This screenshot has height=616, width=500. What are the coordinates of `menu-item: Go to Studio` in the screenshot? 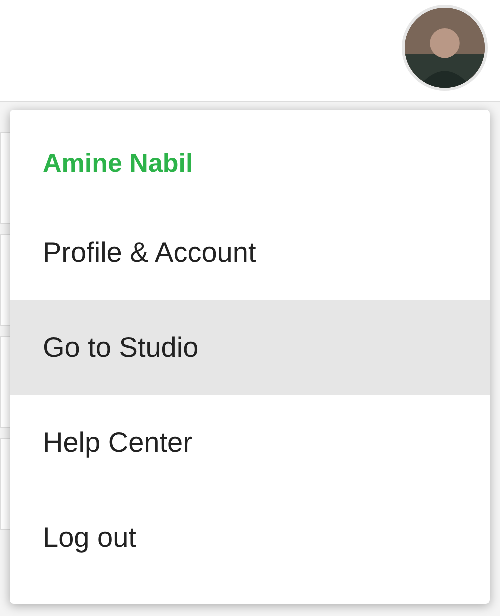 It's located at (250, 347).